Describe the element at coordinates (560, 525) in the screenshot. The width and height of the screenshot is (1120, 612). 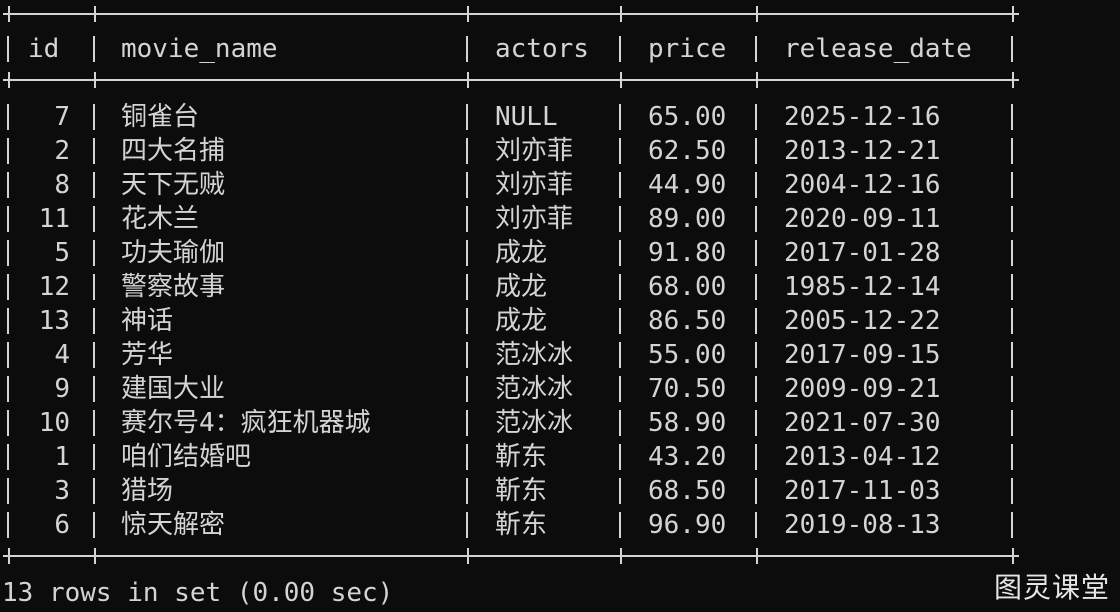
I see `table-row: 6 惊天解密 靳东 96.90 2019-08-13` at that location.